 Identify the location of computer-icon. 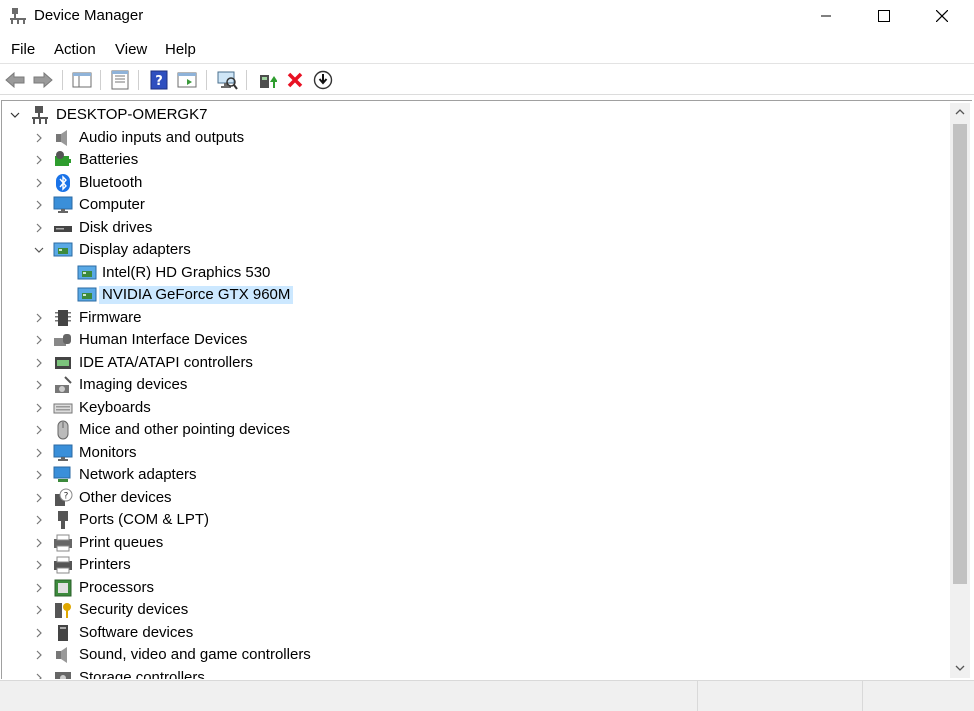
(63, 204).